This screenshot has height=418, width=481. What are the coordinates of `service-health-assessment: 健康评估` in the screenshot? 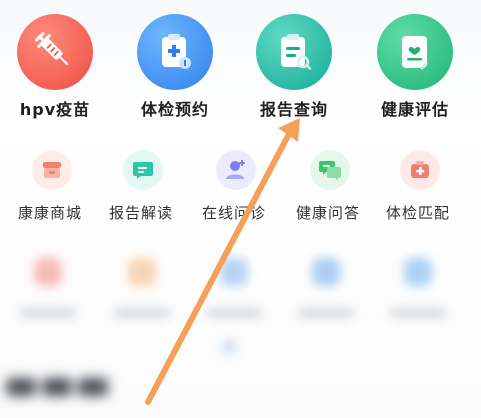 It's located at (415, 69).